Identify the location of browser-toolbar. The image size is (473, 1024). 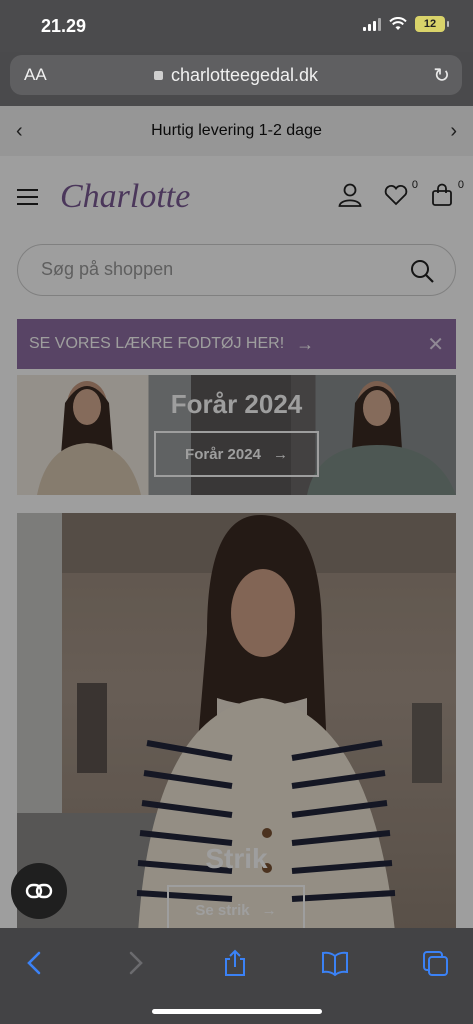
(236, 976).